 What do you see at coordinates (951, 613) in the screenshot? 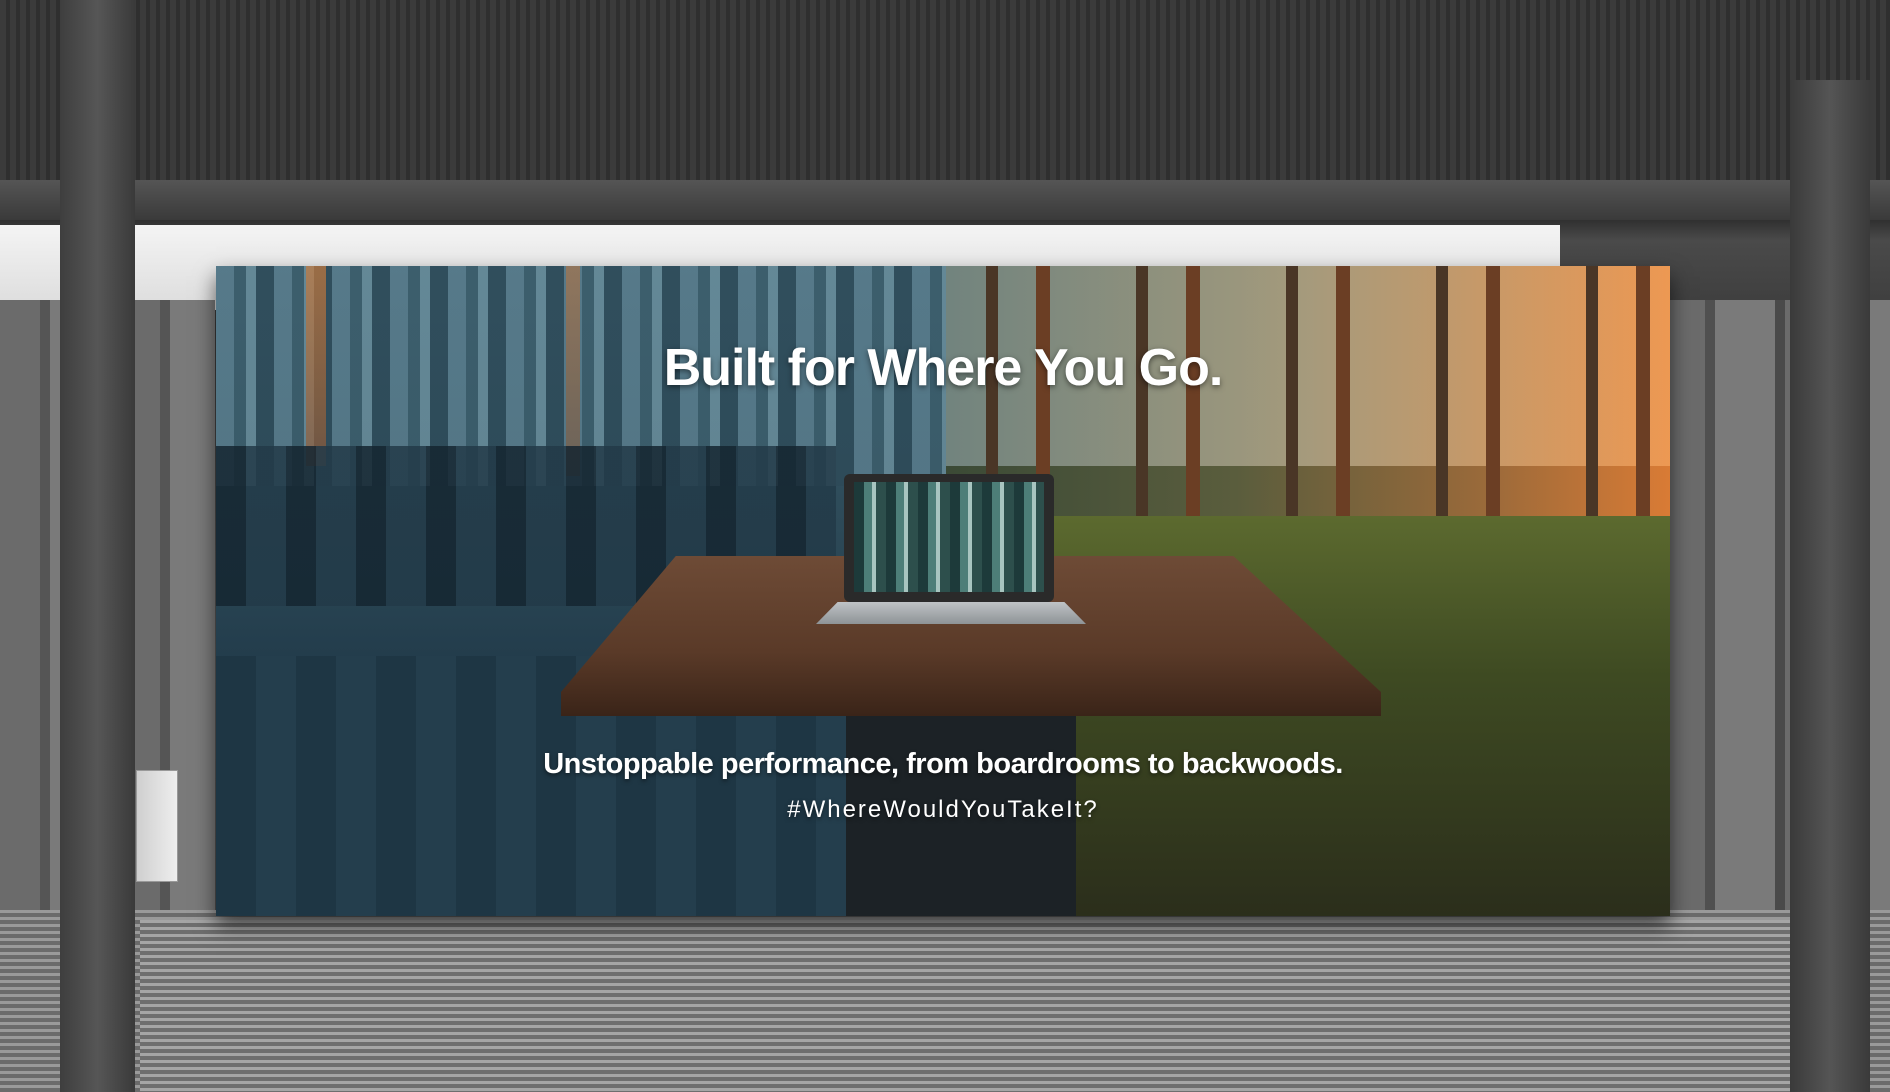
I see `laptop-keyboard` at bounding box center [951, 613].